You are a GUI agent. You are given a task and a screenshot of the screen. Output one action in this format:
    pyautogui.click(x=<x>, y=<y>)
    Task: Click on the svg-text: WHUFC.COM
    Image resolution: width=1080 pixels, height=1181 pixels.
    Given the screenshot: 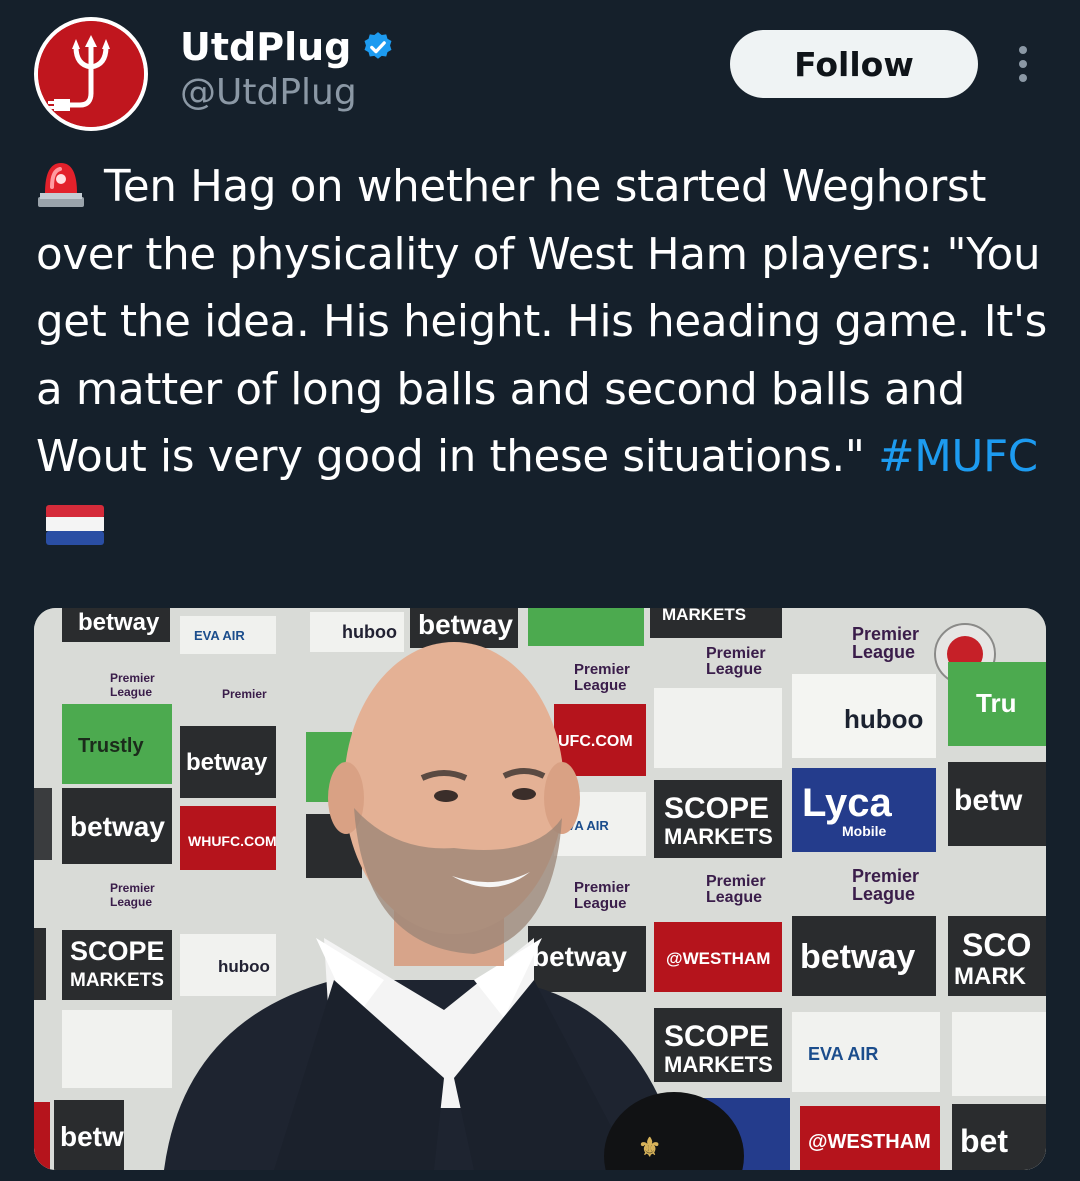 What is the action you would take?
    pyautogui.click(x=232, y=841)
    